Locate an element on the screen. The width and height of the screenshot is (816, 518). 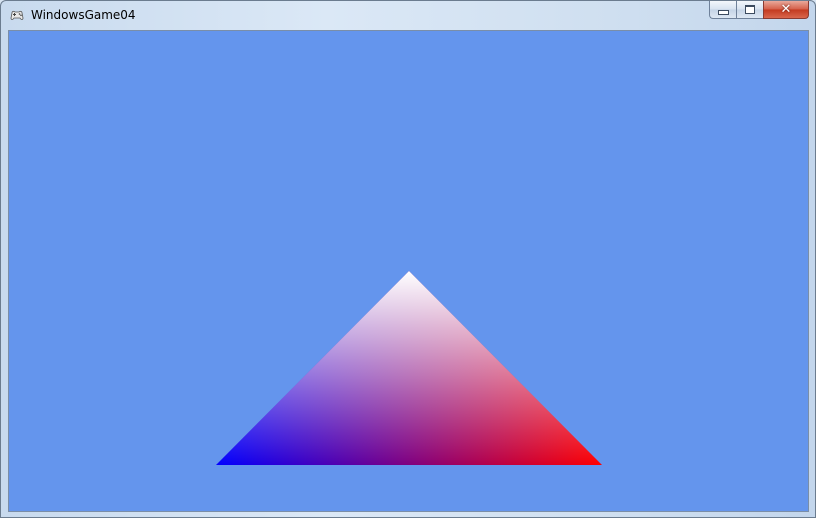
maximize-icon is located at coordinates (750, 9).